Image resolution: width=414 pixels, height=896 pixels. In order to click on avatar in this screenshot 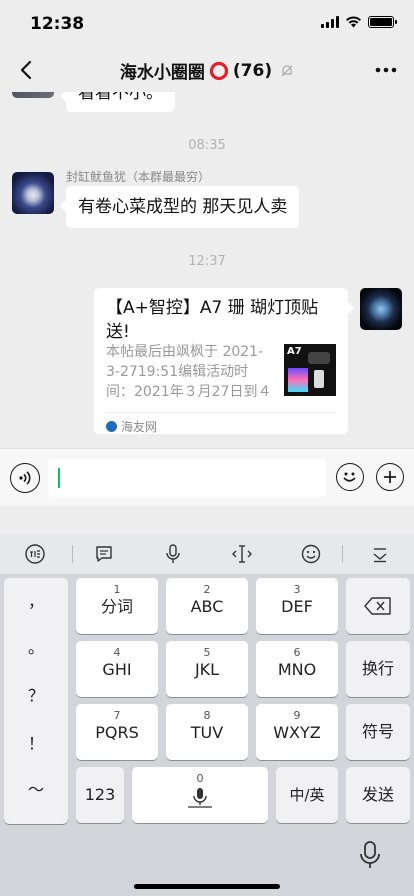, I will do `click(33, 95)`.